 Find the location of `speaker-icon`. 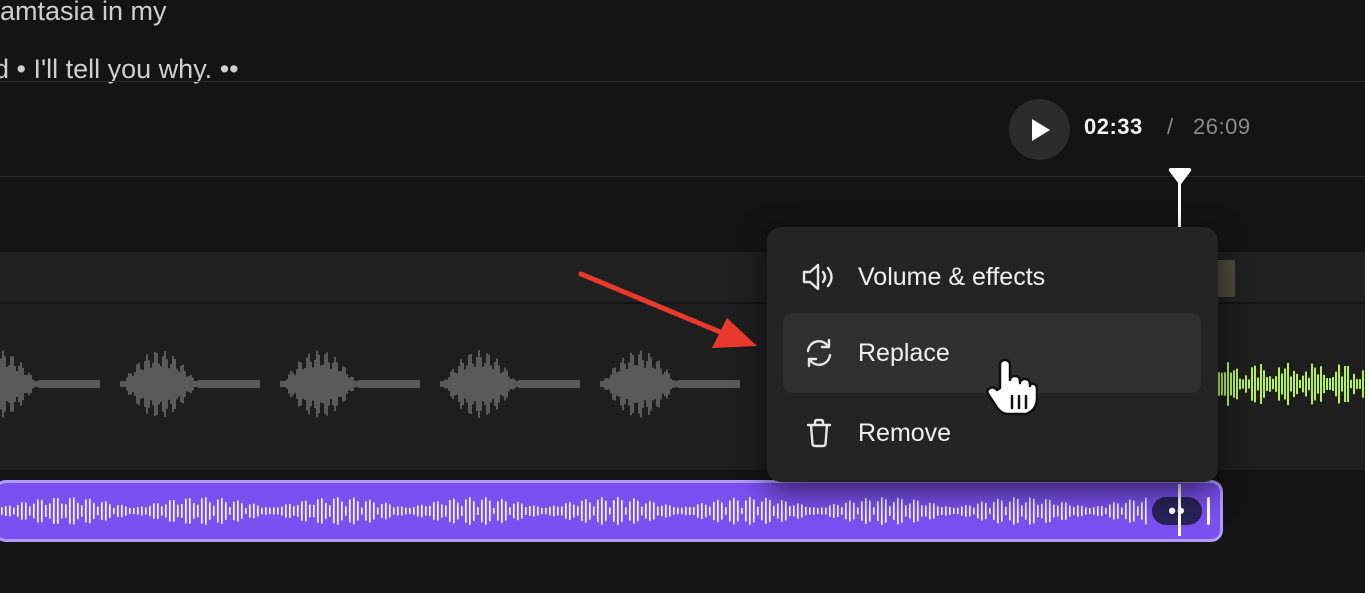

speaker-icon is located at coordinates (819, 277).